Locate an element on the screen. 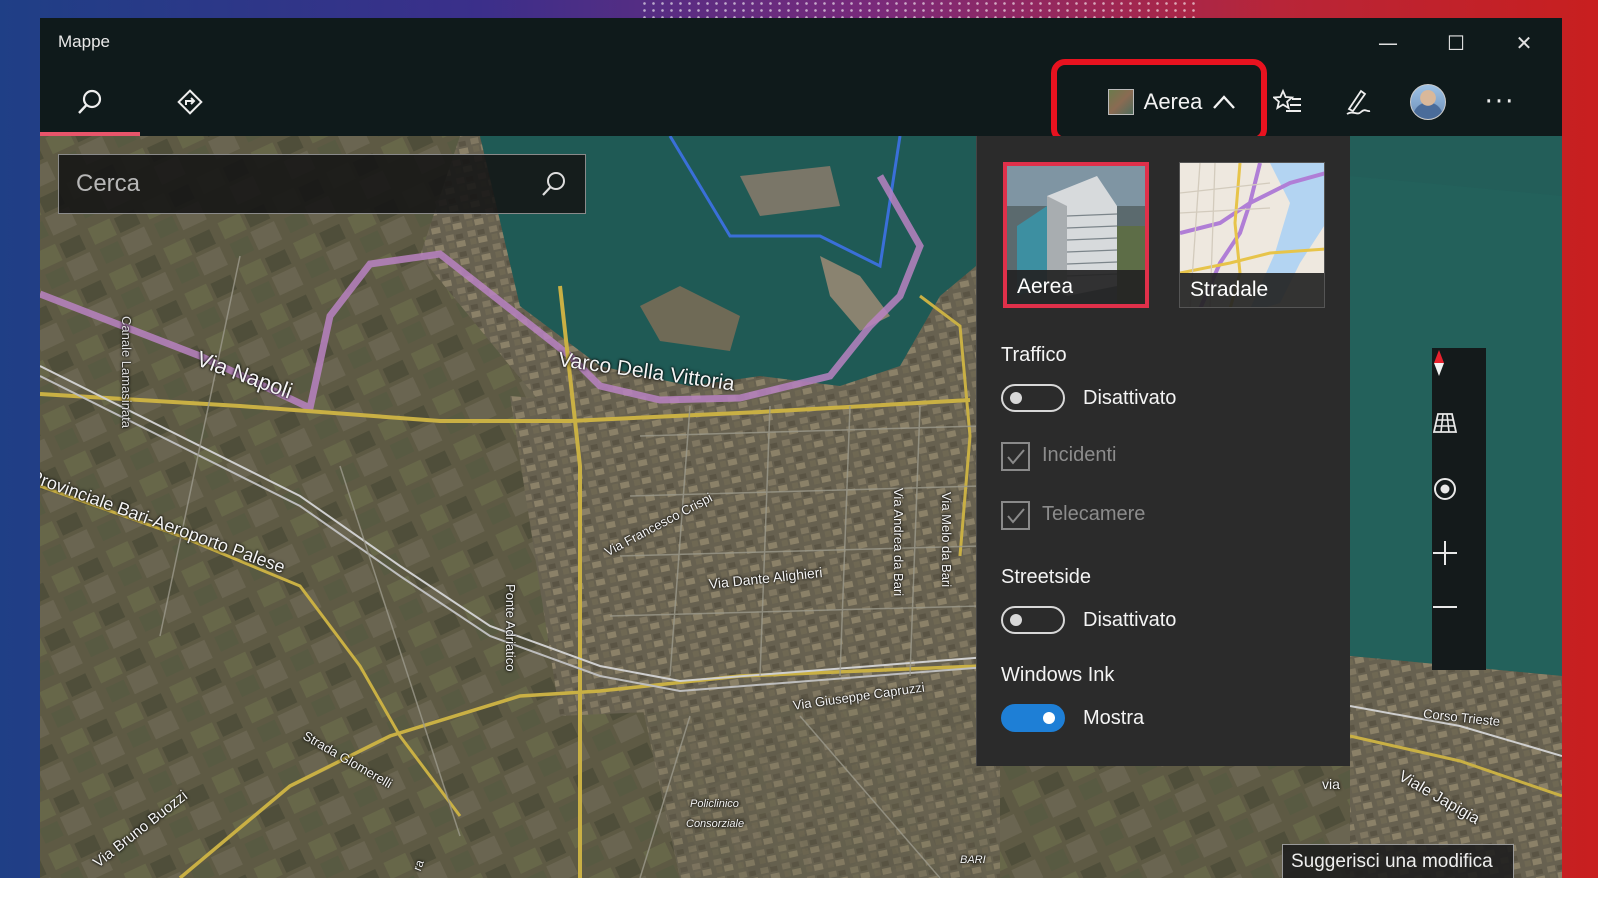 Image resolution: width=1598 pixels, height=916 pixels. ink-toolbar-button is located at coordinates (1358, 102).